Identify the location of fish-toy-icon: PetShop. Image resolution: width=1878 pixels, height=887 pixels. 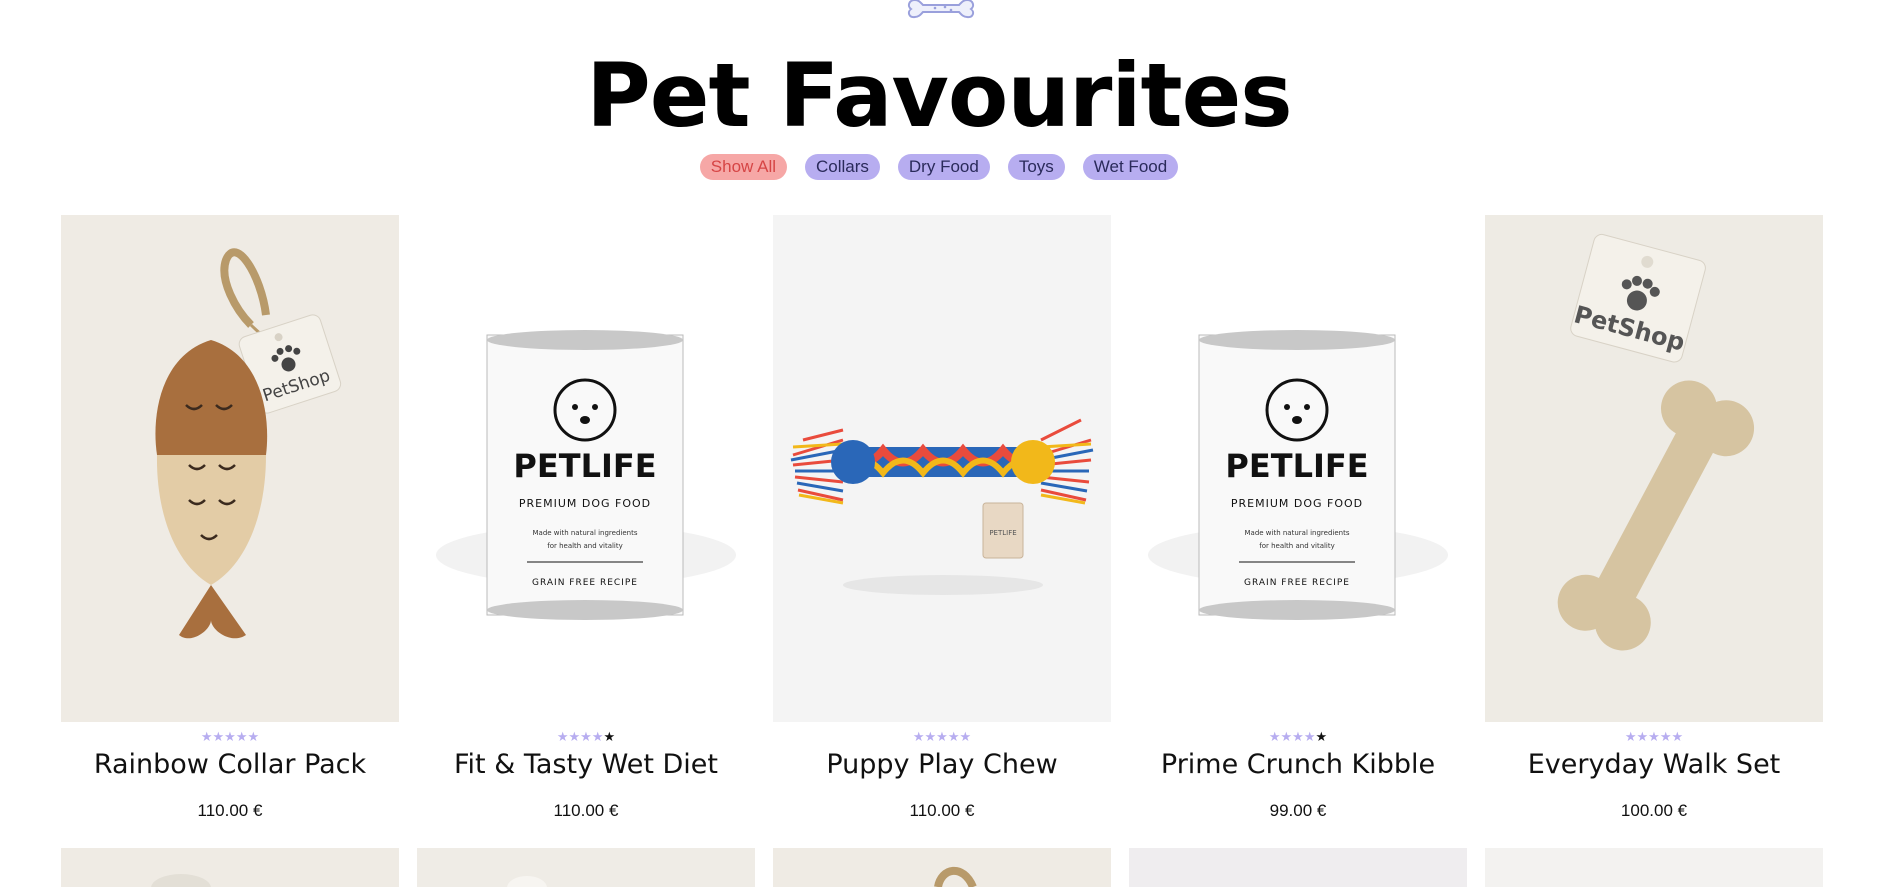
(230, 468).